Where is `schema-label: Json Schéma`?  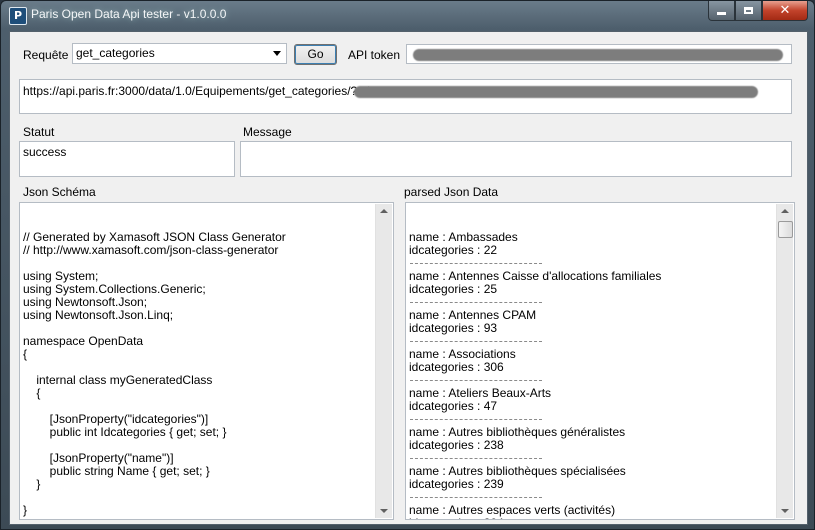 schema-label: Json Schéma is located at coordinates (59, 192).